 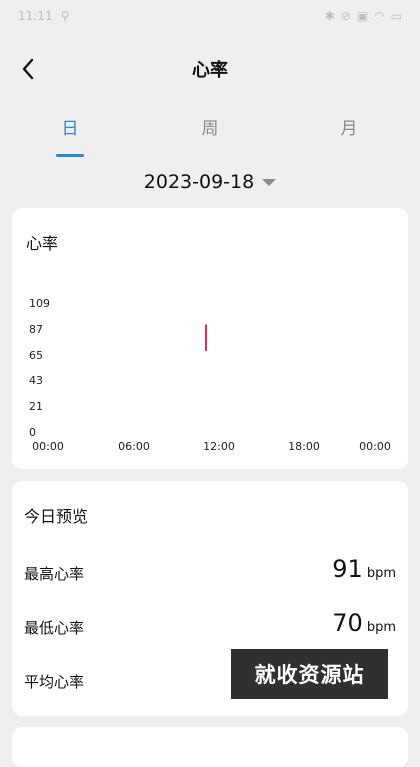 What do you see at coordinates (362, 16) in the screenshot?
I see `nfc-icon: ▣` at bounding box center [362, 16].